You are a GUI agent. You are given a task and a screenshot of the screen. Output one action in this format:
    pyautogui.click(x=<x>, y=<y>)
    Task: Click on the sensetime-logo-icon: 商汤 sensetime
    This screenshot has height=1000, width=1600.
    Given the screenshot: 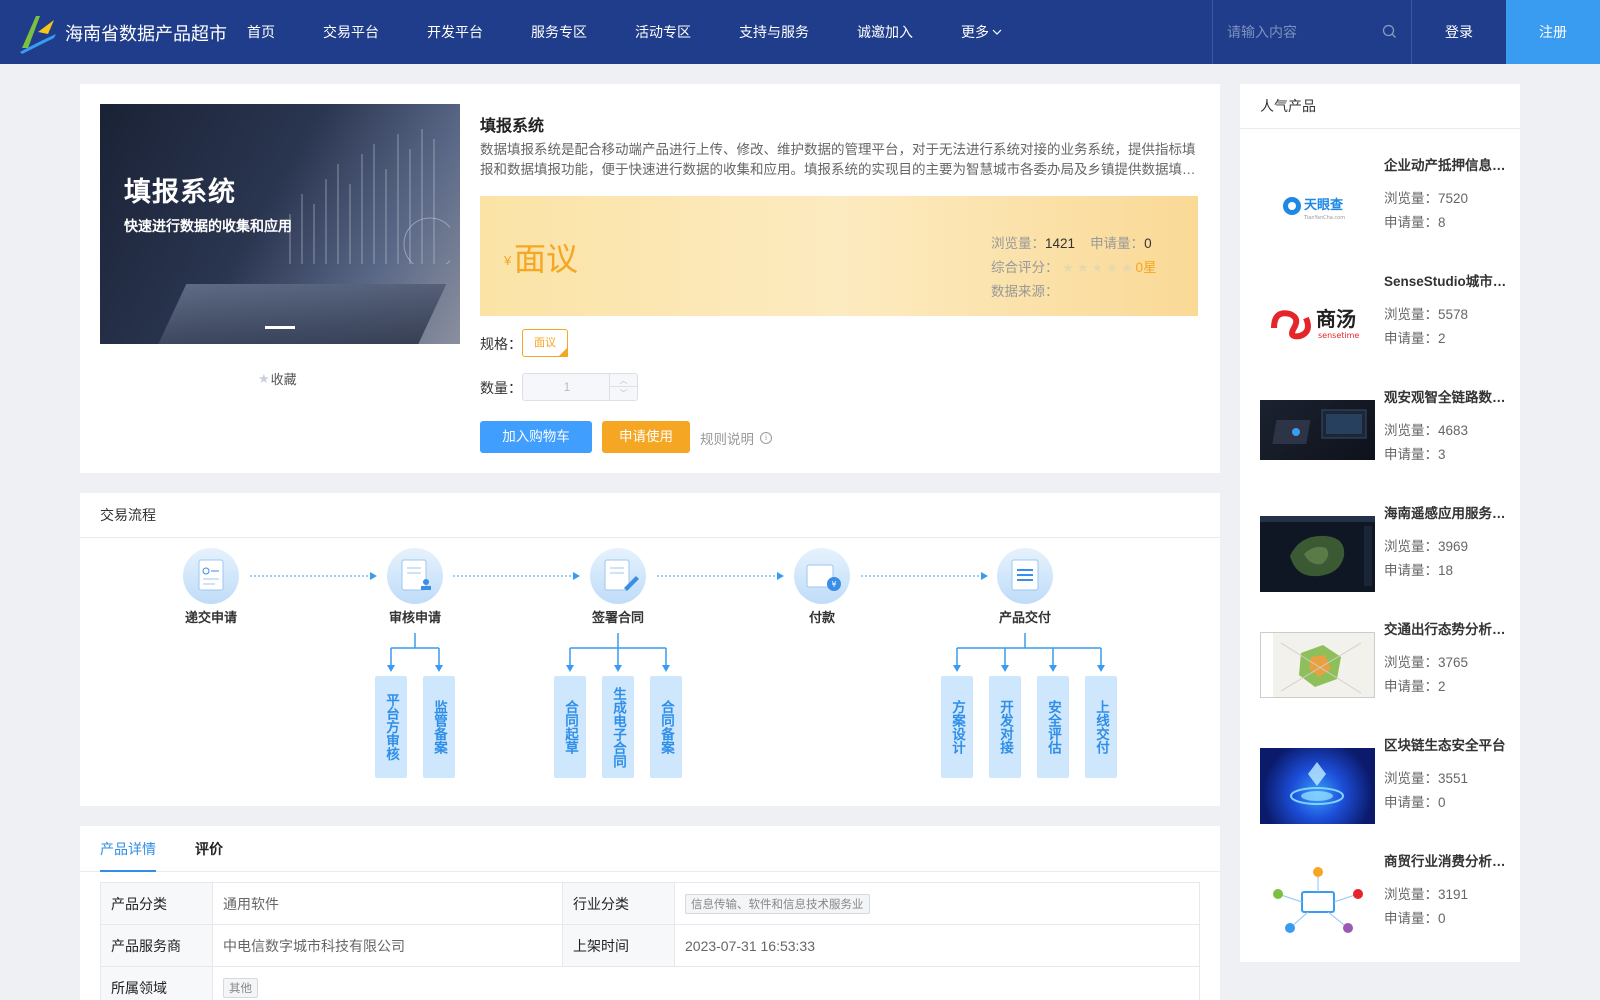 What is the action you would take?
    pyautogui.click(x=1317, y=322)
    